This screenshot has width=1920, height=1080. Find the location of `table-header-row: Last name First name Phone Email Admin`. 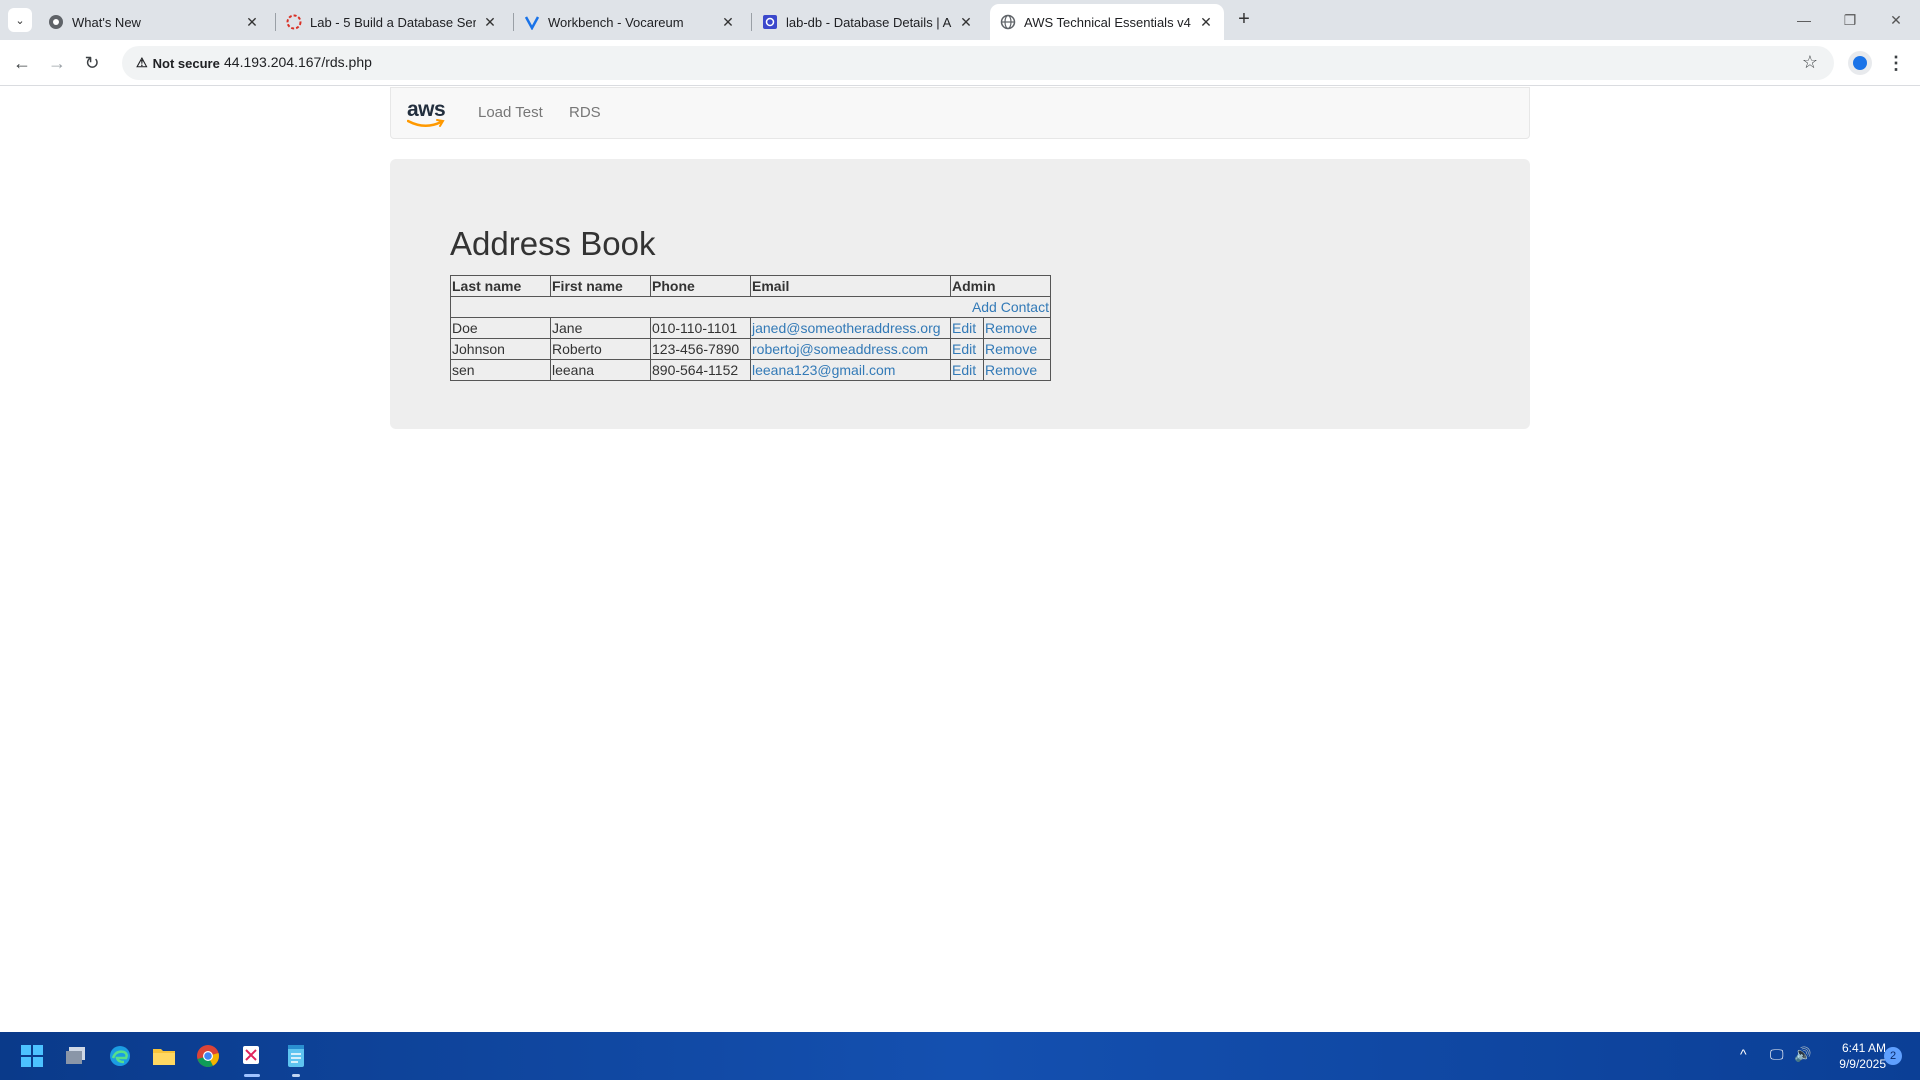

table-header-row: Last name First name Phone Email Admin is located at coordinates (750, 286).